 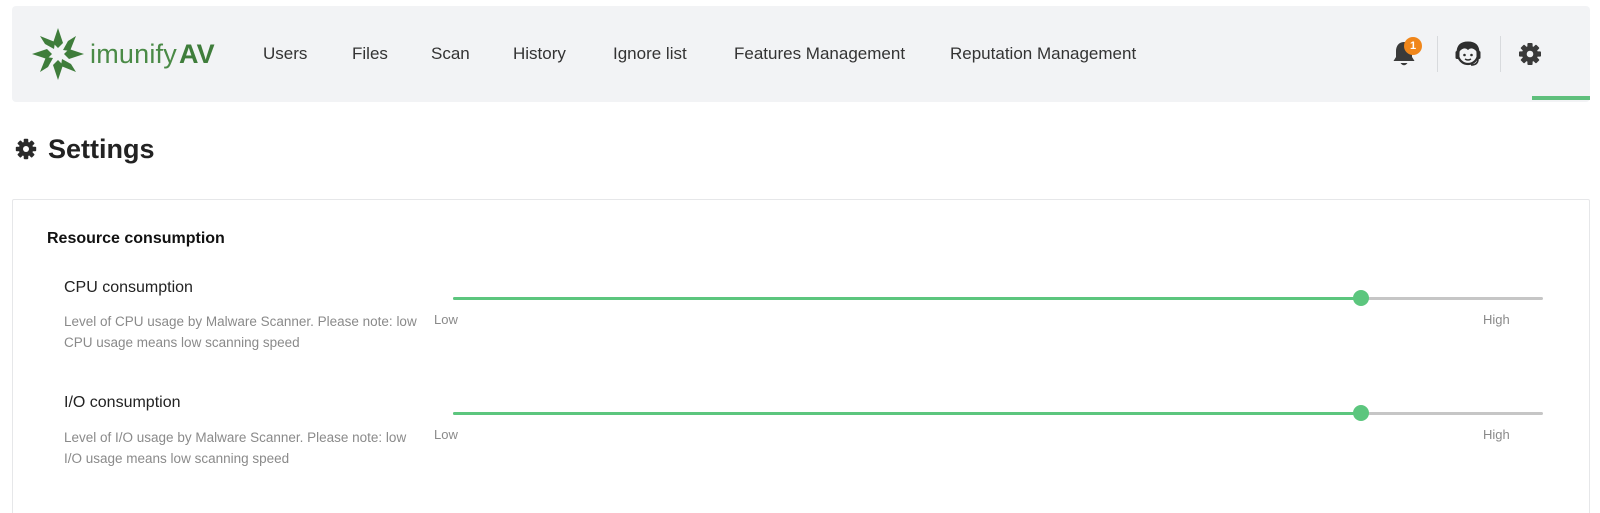 I want to click on io-slider-max-label: High, so click(x=1496, y=434).